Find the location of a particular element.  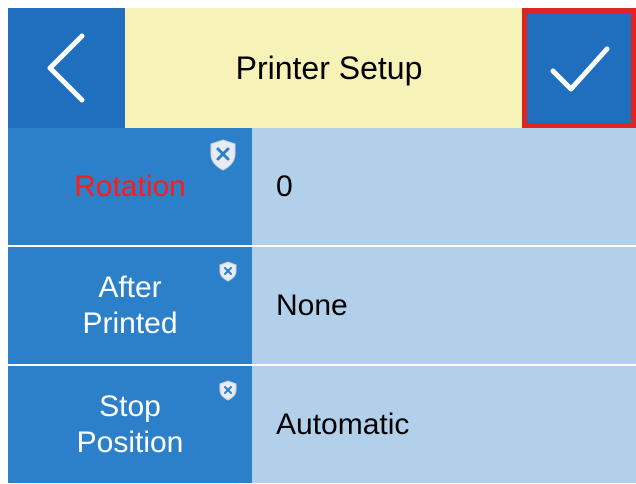

page-title: Printer Setup is located at coordinates (329, 68).